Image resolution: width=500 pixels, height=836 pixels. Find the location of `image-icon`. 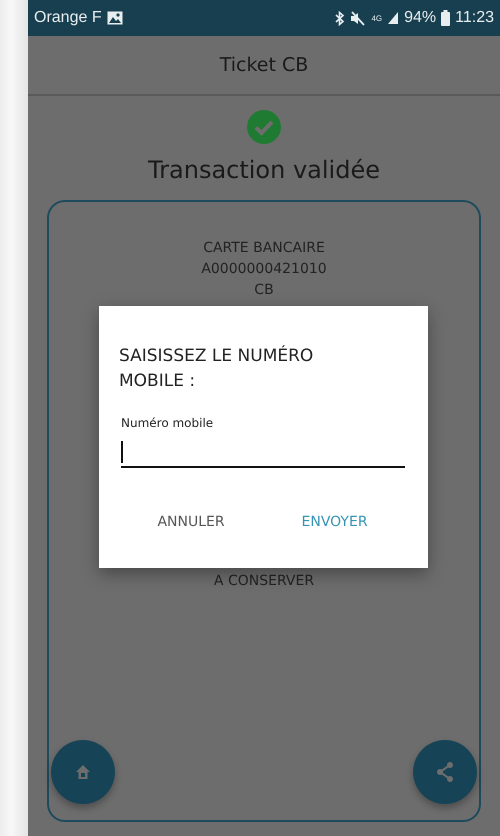

image-icon is located at coordinates (114, 18).